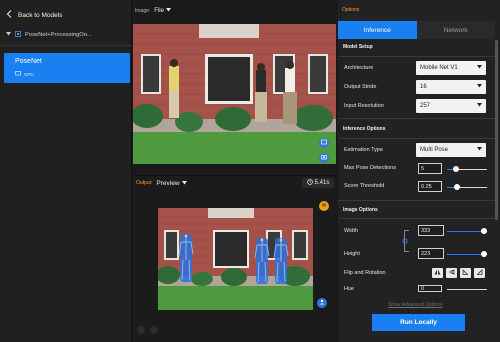  I want to click on file-dropdown: File, so click(162, 11).